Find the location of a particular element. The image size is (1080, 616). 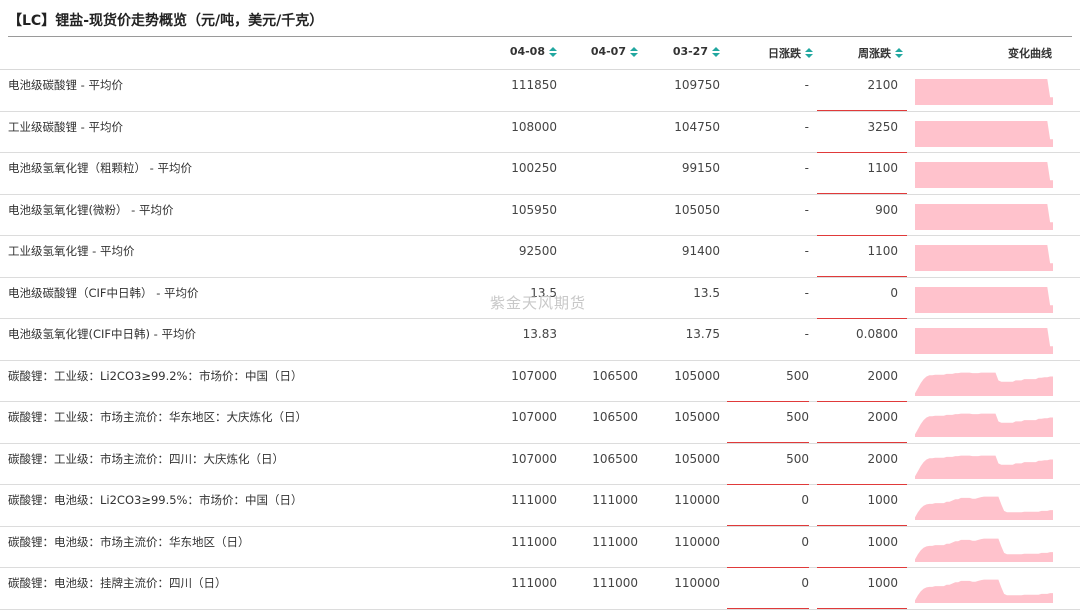

column-header-trend: 变化曲线 is located at coordinates (1030, 53).